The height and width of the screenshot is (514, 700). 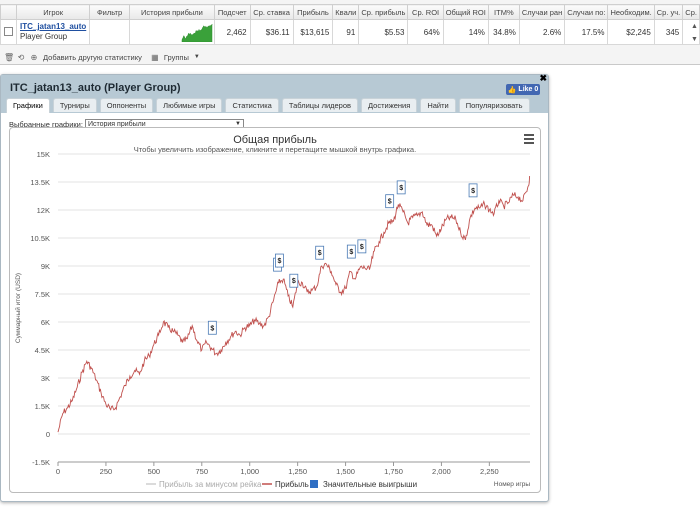 I want to click on header-total-roi: Общий ROI, so click(x=465, y=12).